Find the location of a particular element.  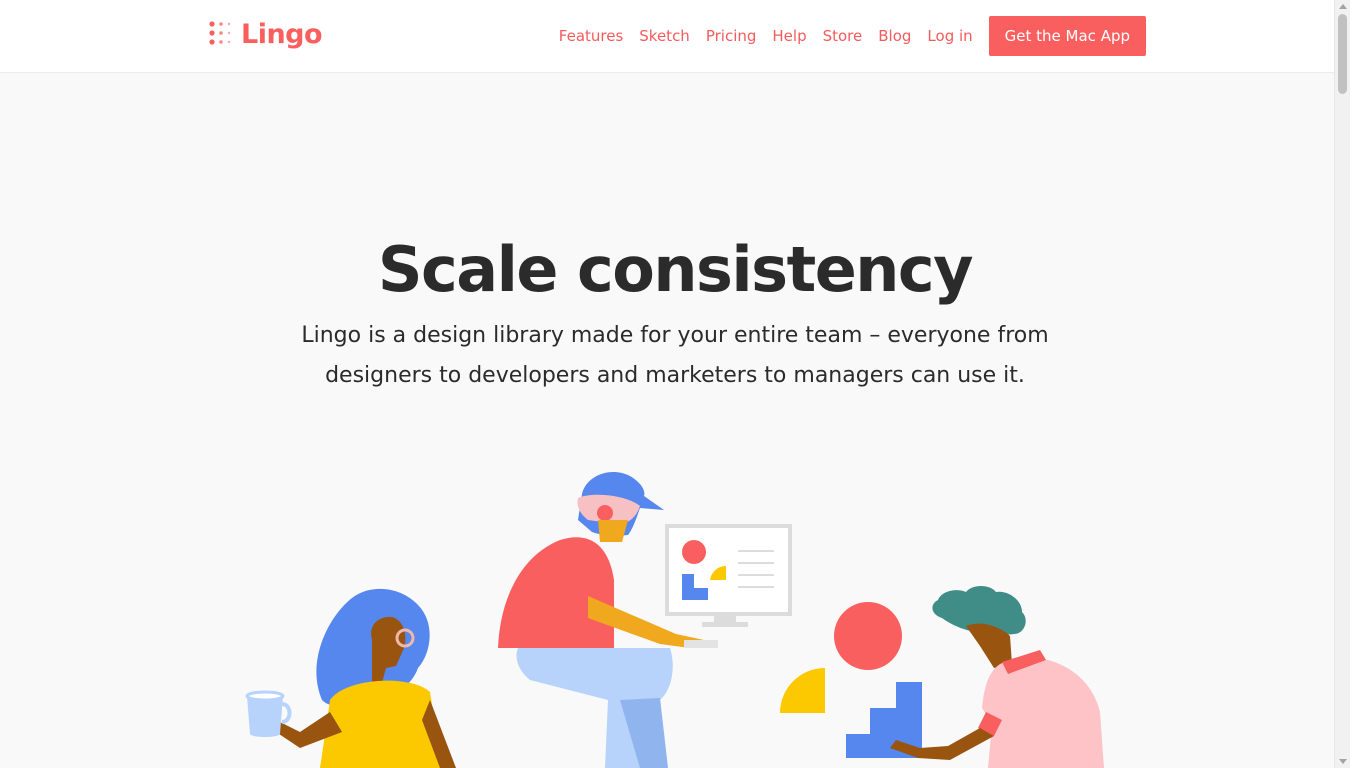

person-building-blocks-illustration is located at coordinates (997, 677).